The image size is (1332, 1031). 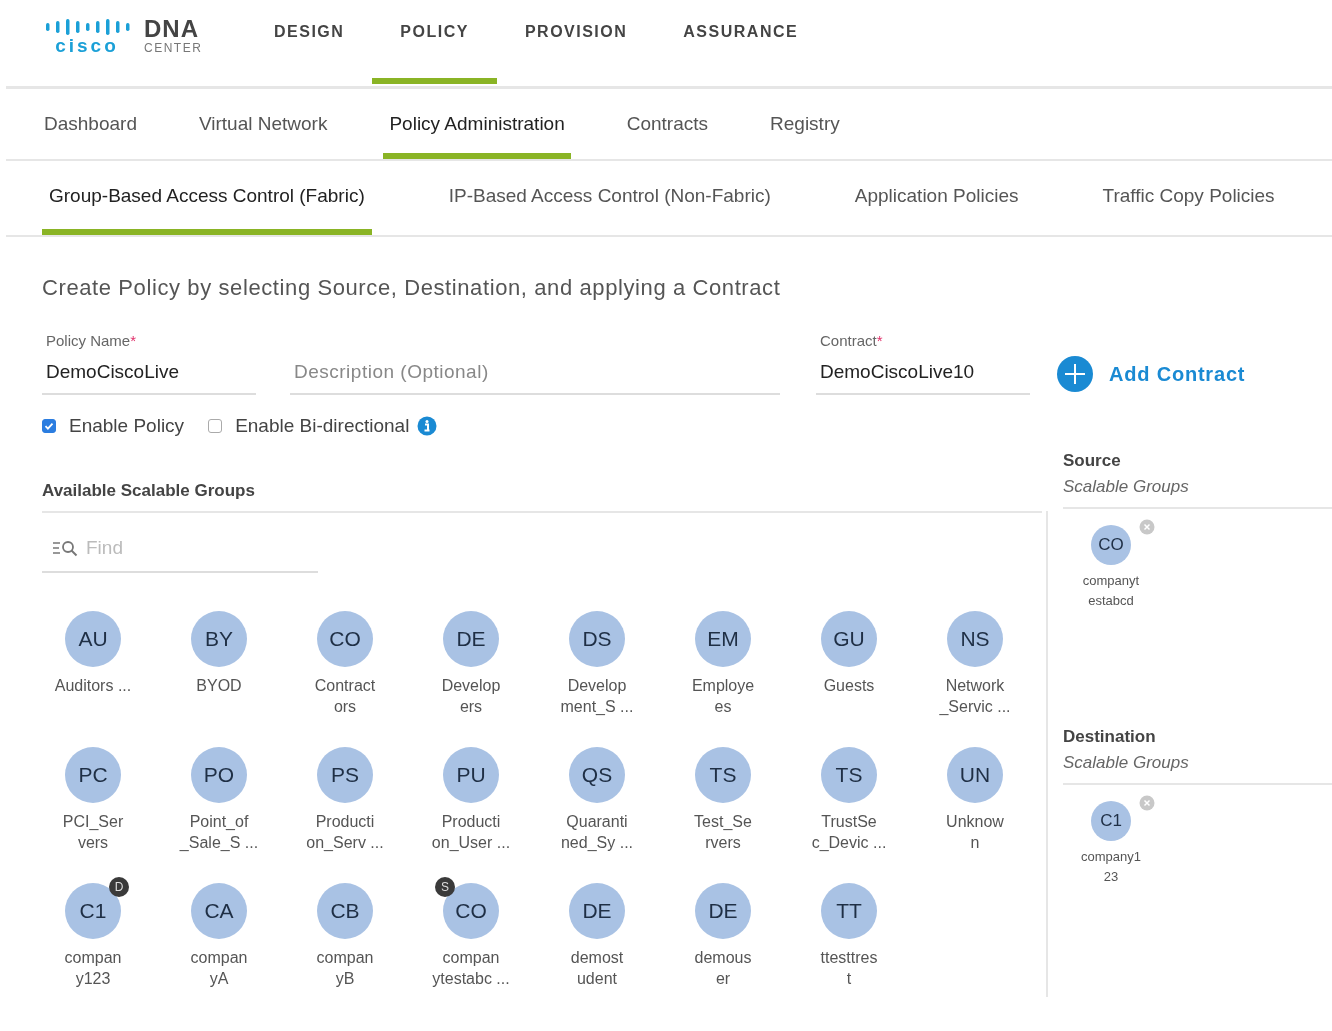 I want to click on group-avatar: BY, so click(x=219, y=639).